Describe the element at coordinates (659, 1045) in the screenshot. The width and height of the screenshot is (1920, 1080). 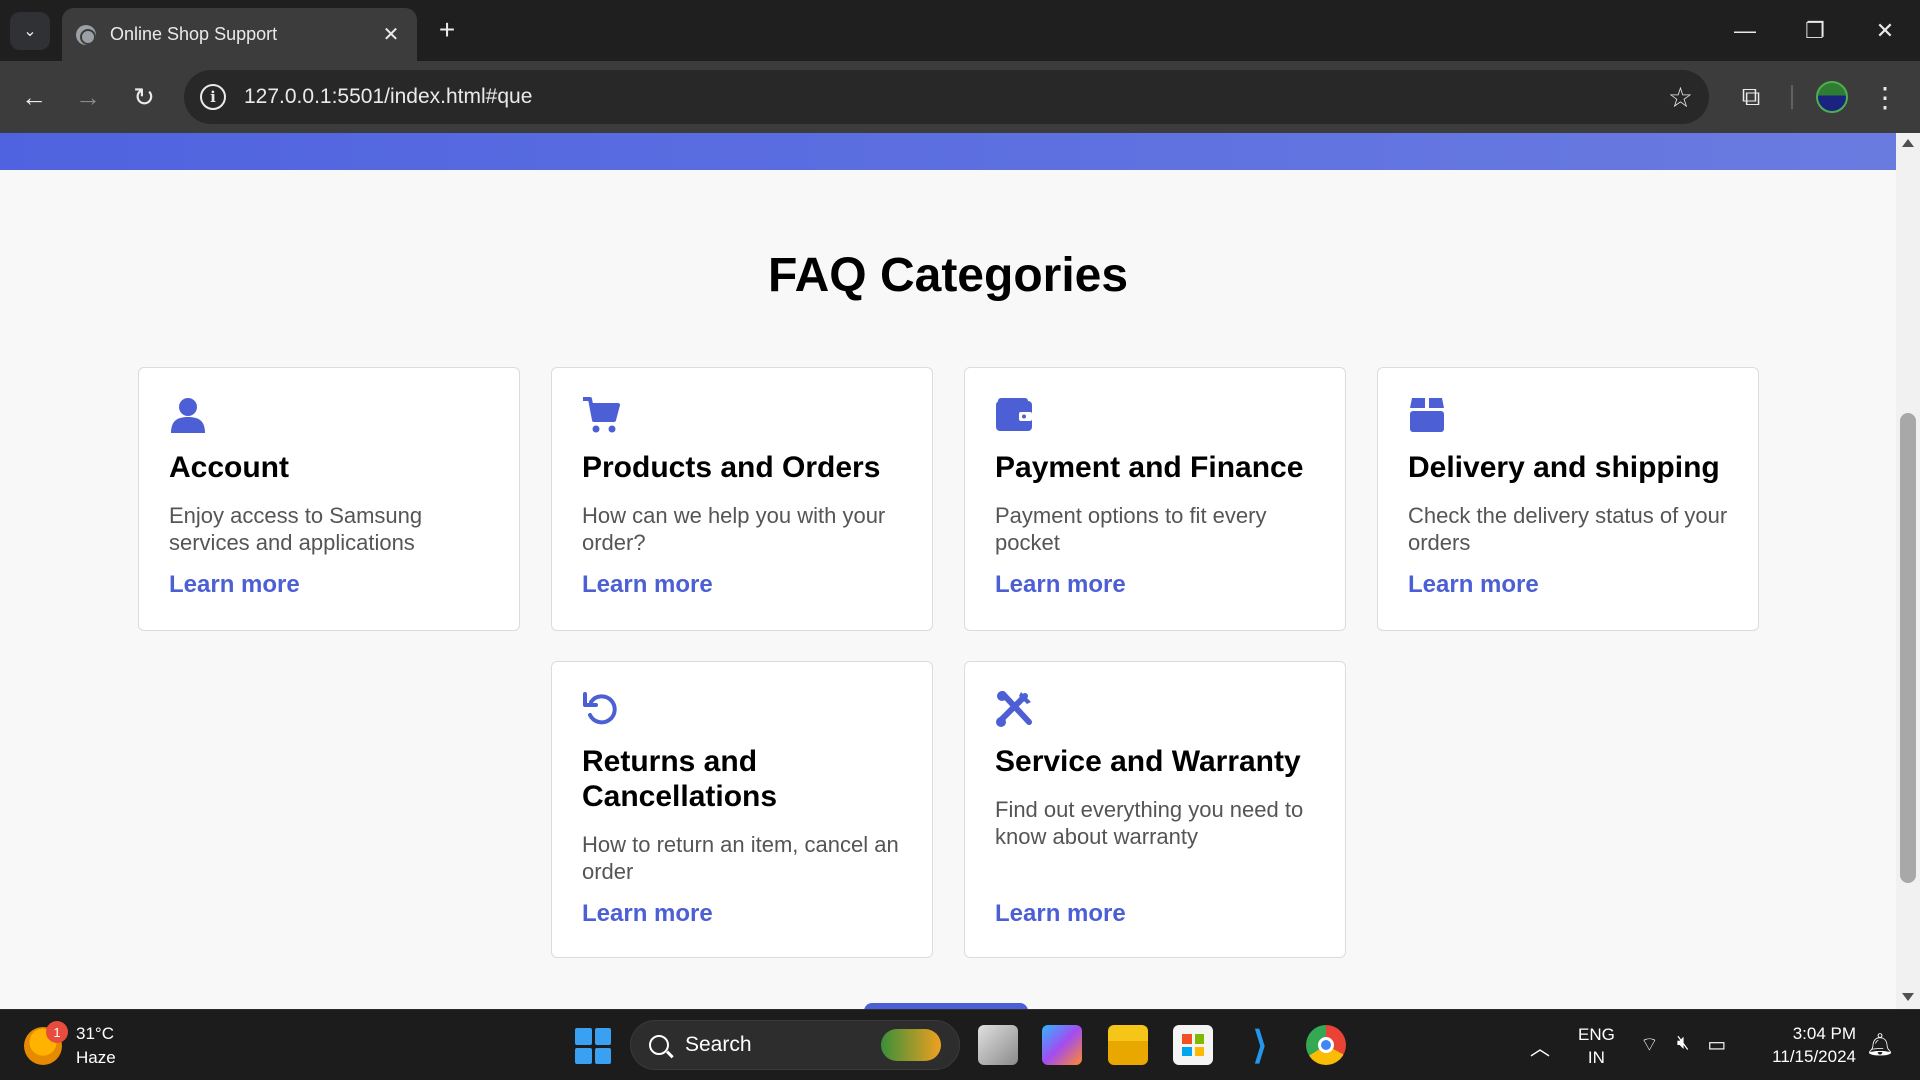
I see `search-icon` at that location.